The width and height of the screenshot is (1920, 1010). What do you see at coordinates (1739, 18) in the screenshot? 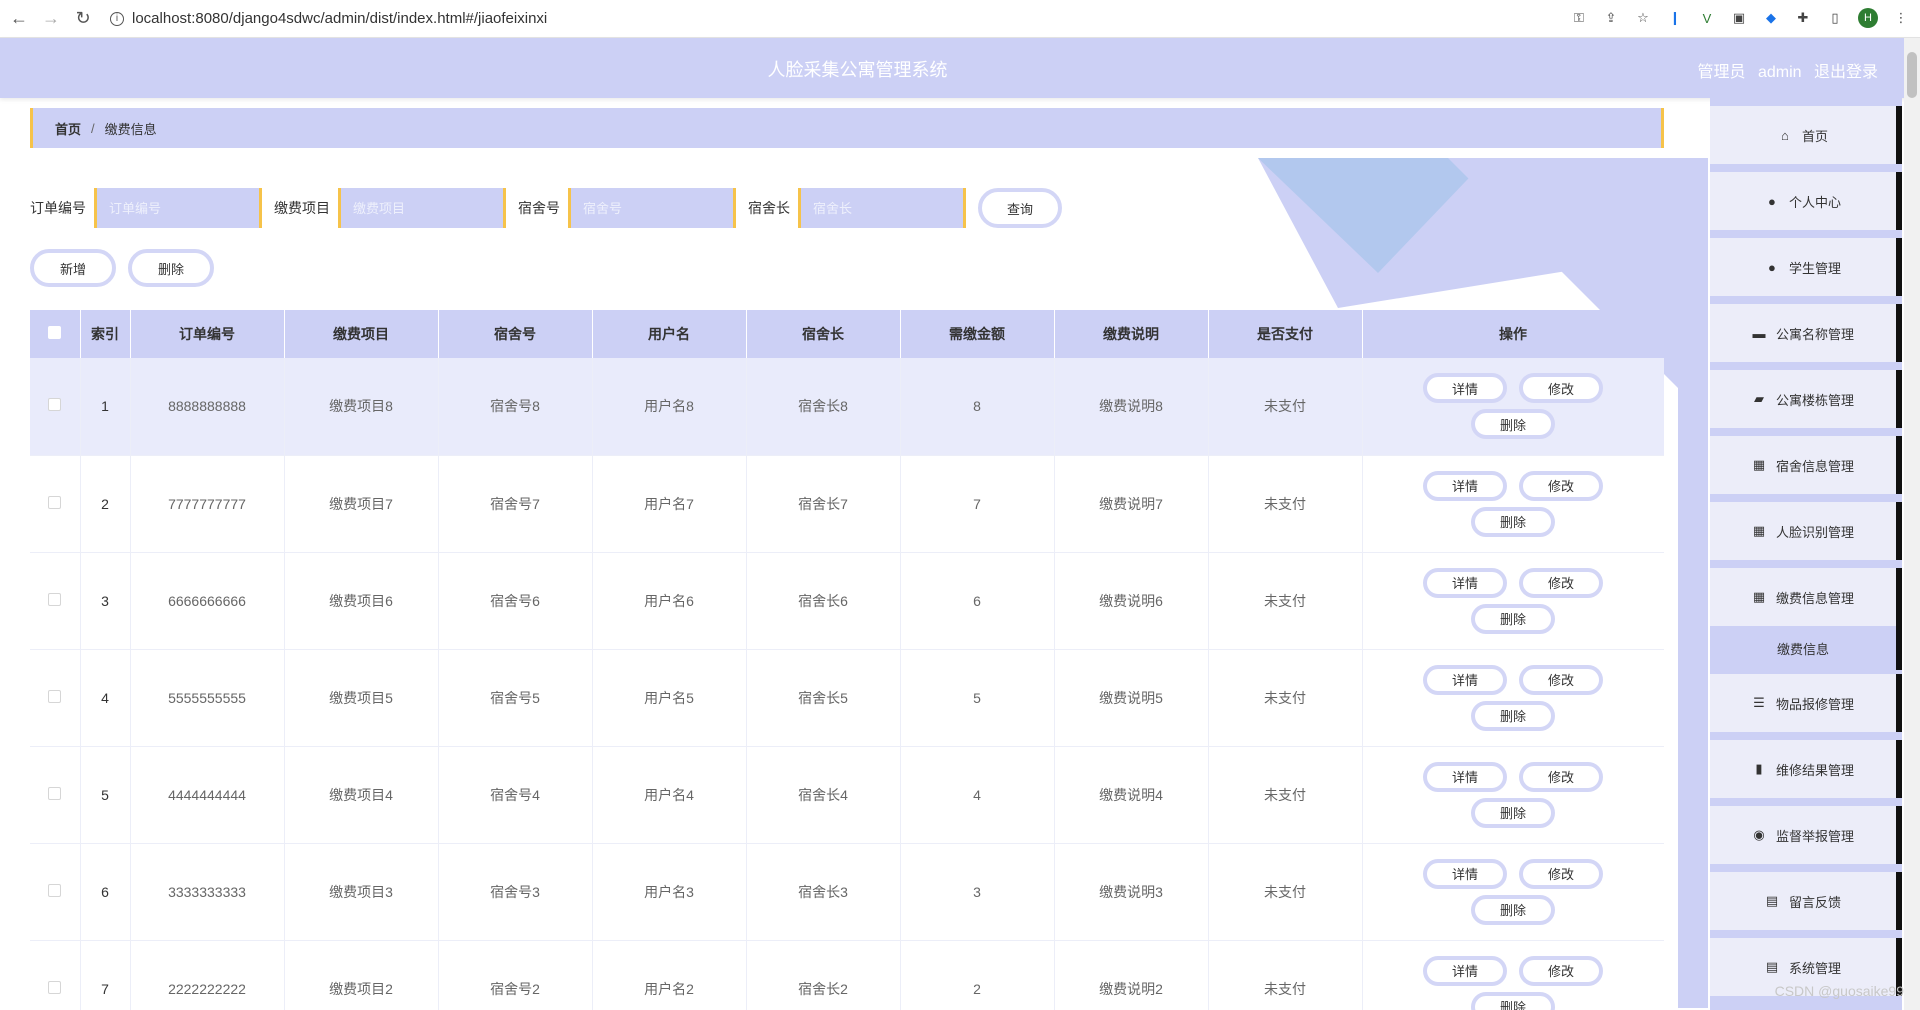
I see `extension-icon: ▣` at bounding box center [1739, 18].